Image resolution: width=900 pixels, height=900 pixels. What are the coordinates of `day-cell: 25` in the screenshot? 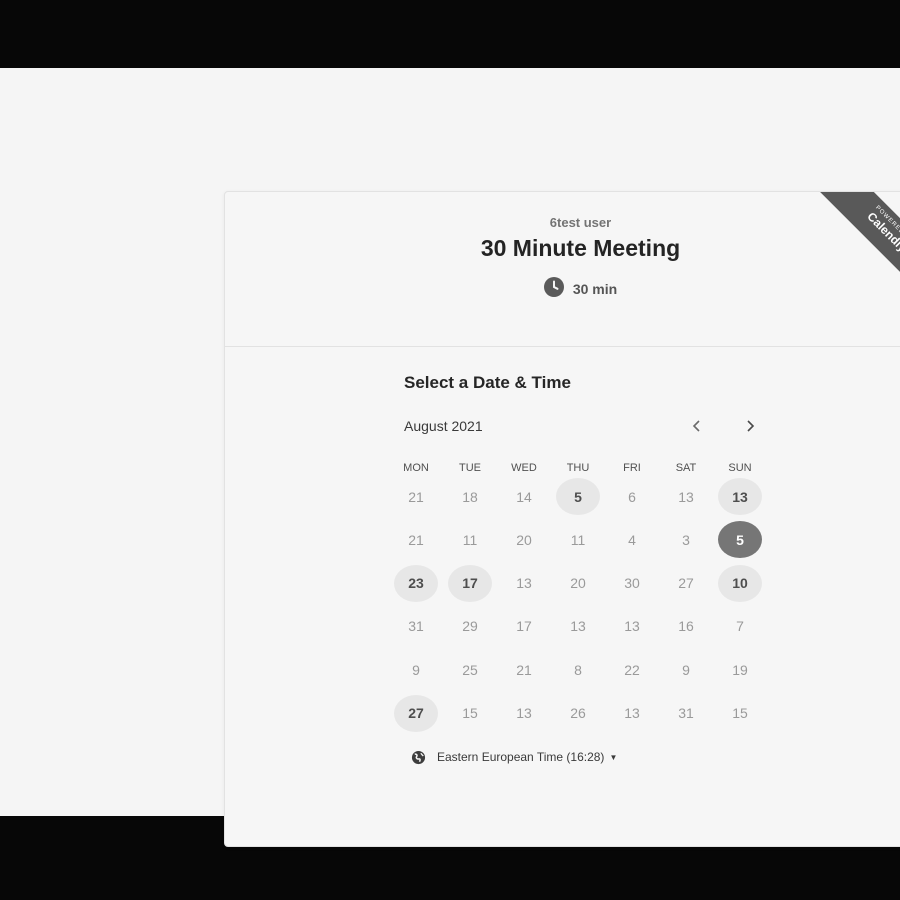 It's located at (470, 669).